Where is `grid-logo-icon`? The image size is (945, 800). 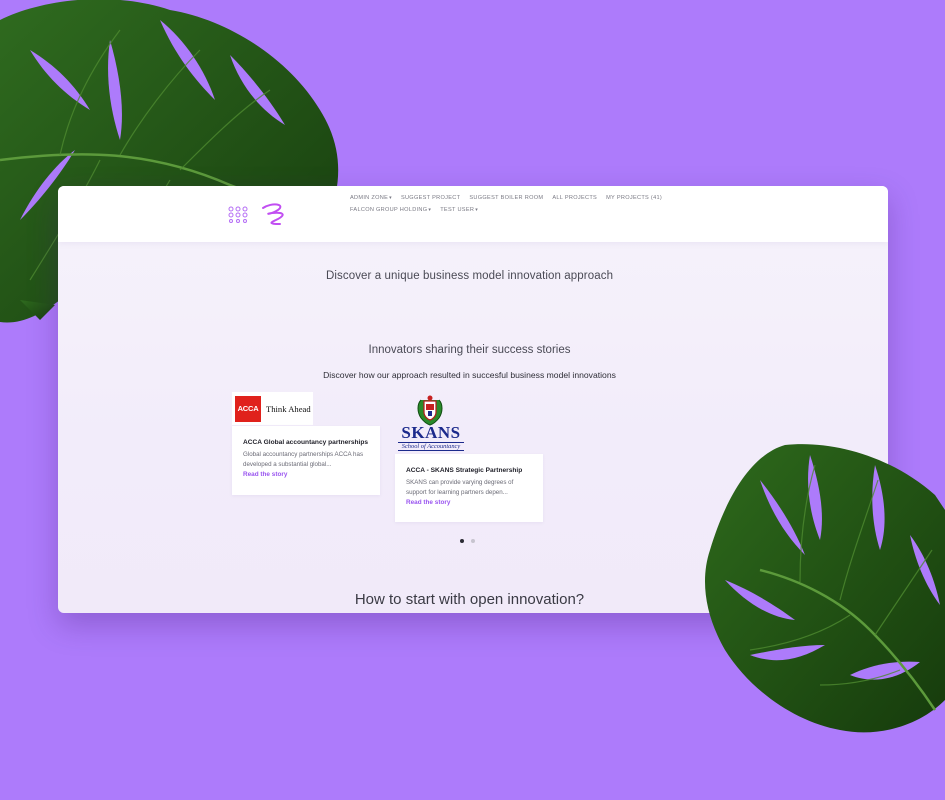 grid-logo-icon is located at coordinates (238, 214).